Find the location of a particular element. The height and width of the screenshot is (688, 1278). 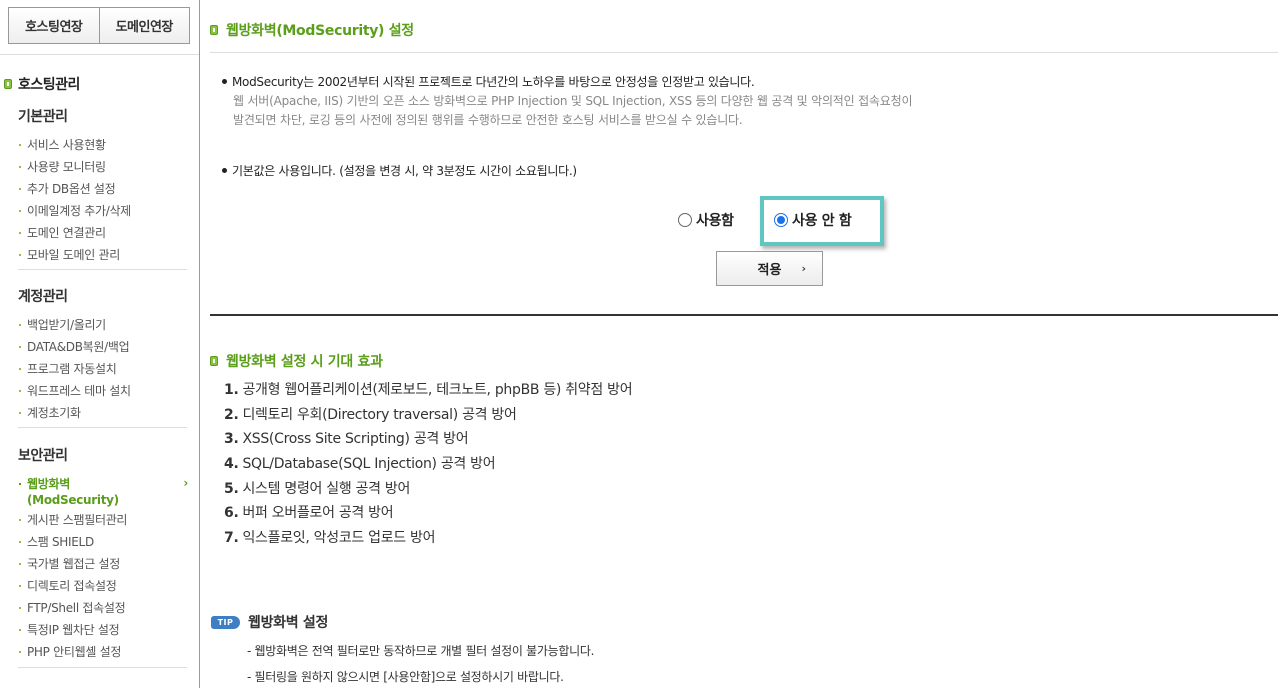

top-button-group: 호스팅연장 도메인연장 is located at coordinates (99, 25).